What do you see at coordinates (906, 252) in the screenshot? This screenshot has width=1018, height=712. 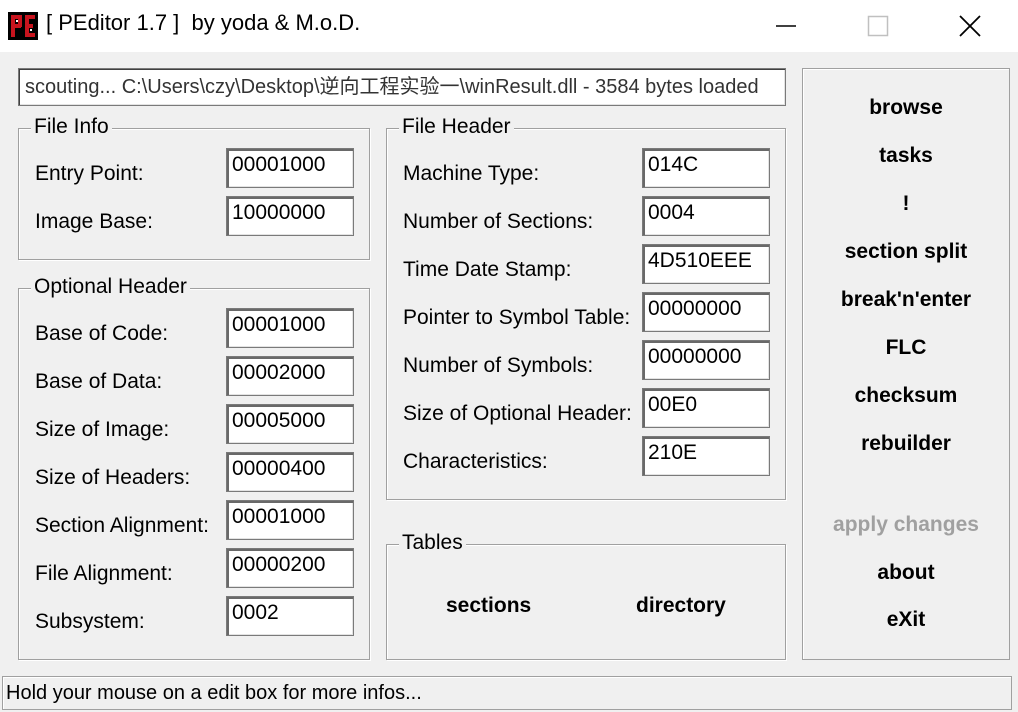 I see `section-split-button: section split` at bounding box center [906, 252].